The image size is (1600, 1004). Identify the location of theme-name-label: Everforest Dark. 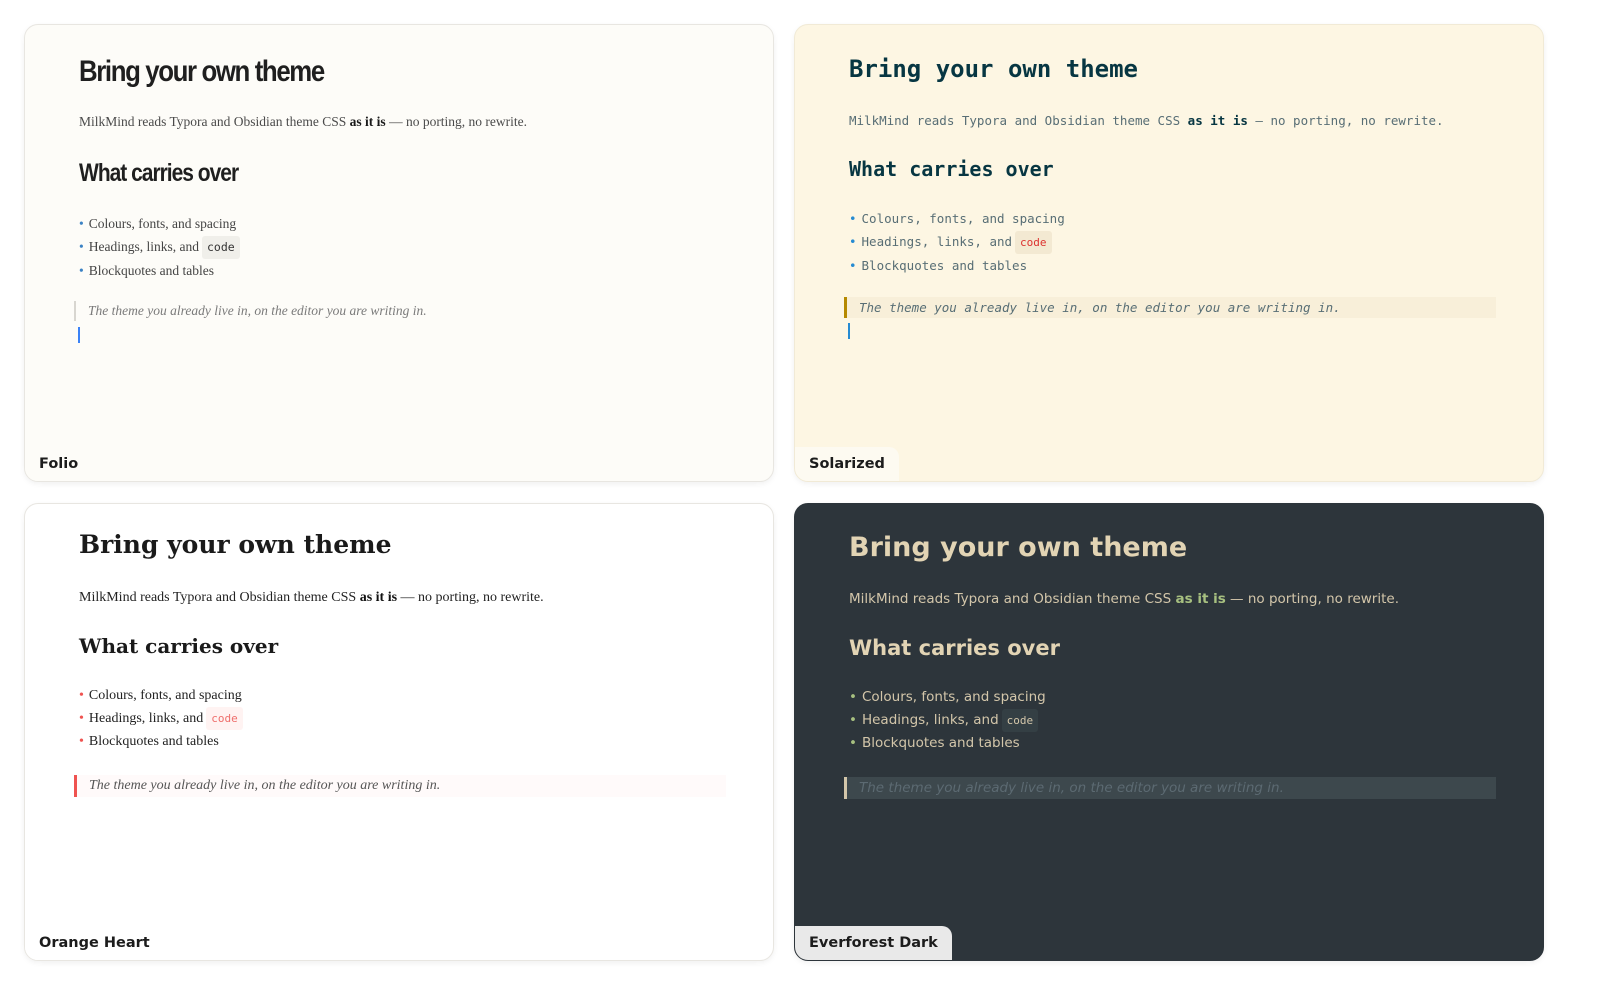
(873, 943).